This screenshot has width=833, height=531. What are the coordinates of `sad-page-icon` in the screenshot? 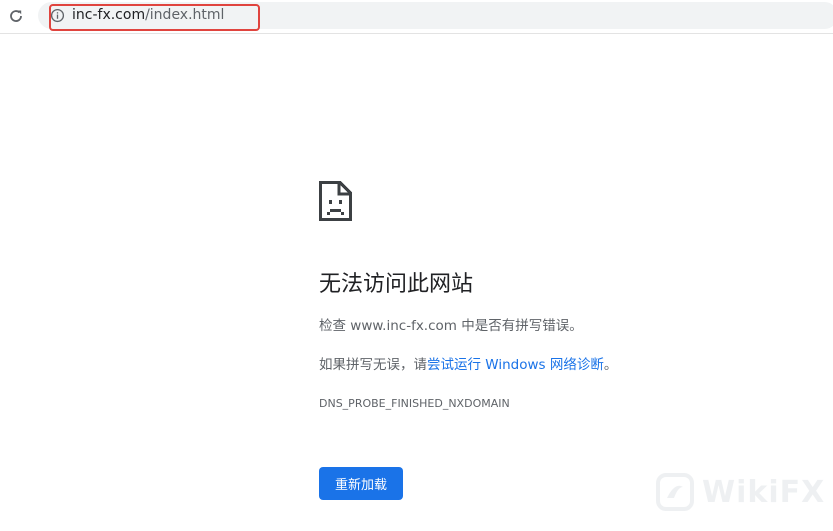 It's located at (335, 201).